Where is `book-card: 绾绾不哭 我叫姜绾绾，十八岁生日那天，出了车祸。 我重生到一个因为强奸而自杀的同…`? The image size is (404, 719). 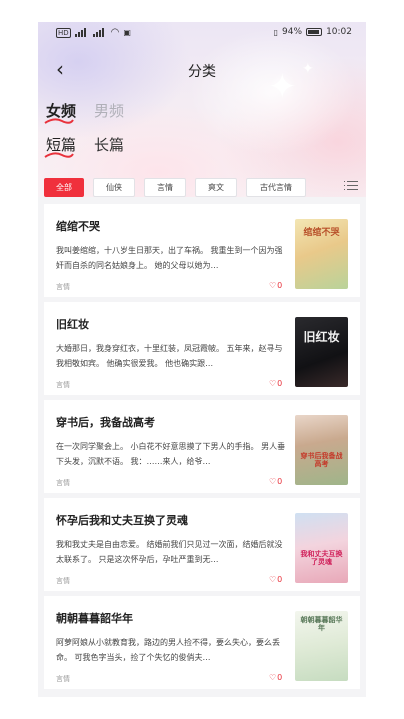 book-card: 绾绾不哭 我叫姜绾绾，十八岁生日那天，出了车祸。 我重生到一个因为强奸而自杀的同… is located at coordinates (202, 250).